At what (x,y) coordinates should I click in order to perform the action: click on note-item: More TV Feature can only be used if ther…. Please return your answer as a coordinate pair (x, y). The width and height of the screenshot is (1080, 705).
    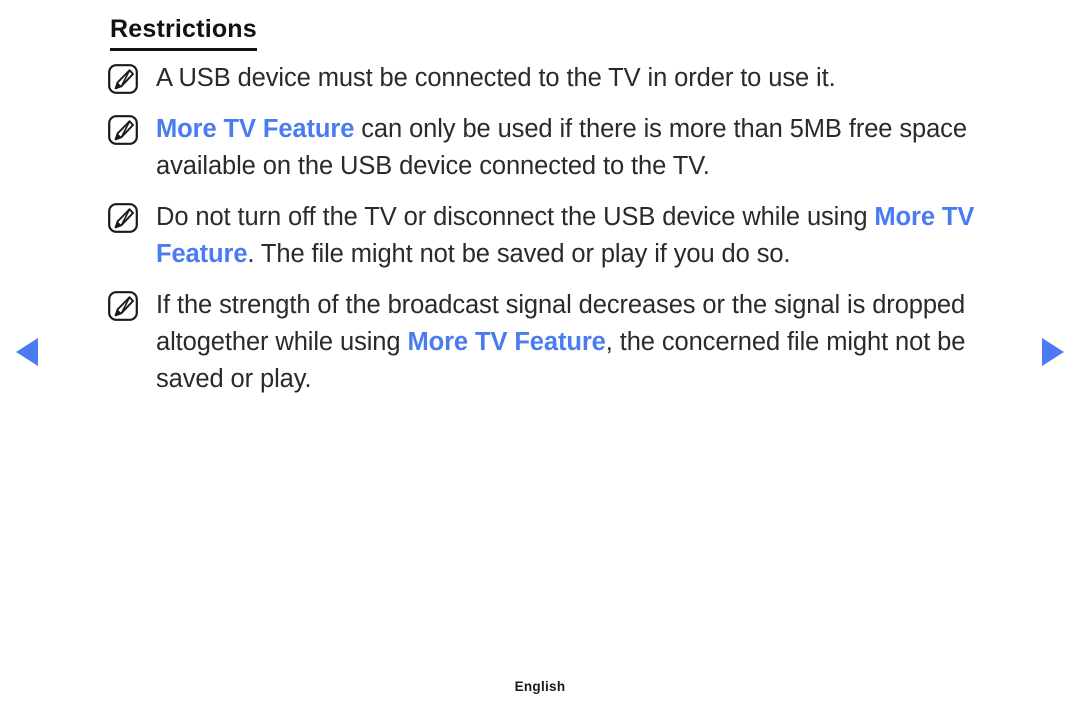
    Looking at the image, I should click on (554, 148).